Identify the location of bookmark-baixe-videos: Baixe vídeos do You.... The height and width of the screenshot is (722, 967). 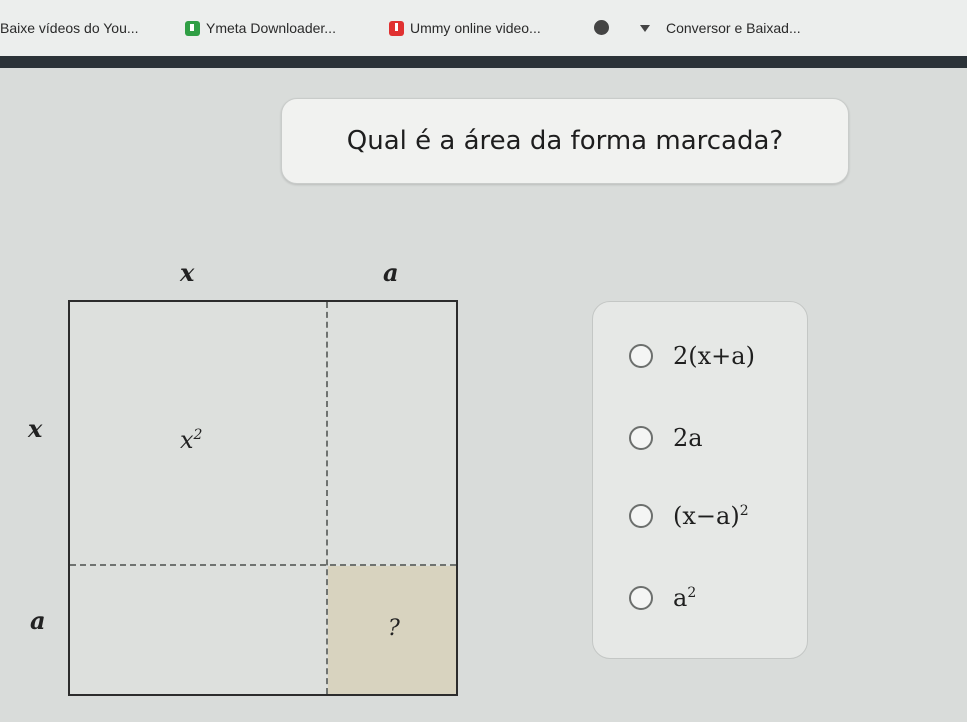
(69, 28).